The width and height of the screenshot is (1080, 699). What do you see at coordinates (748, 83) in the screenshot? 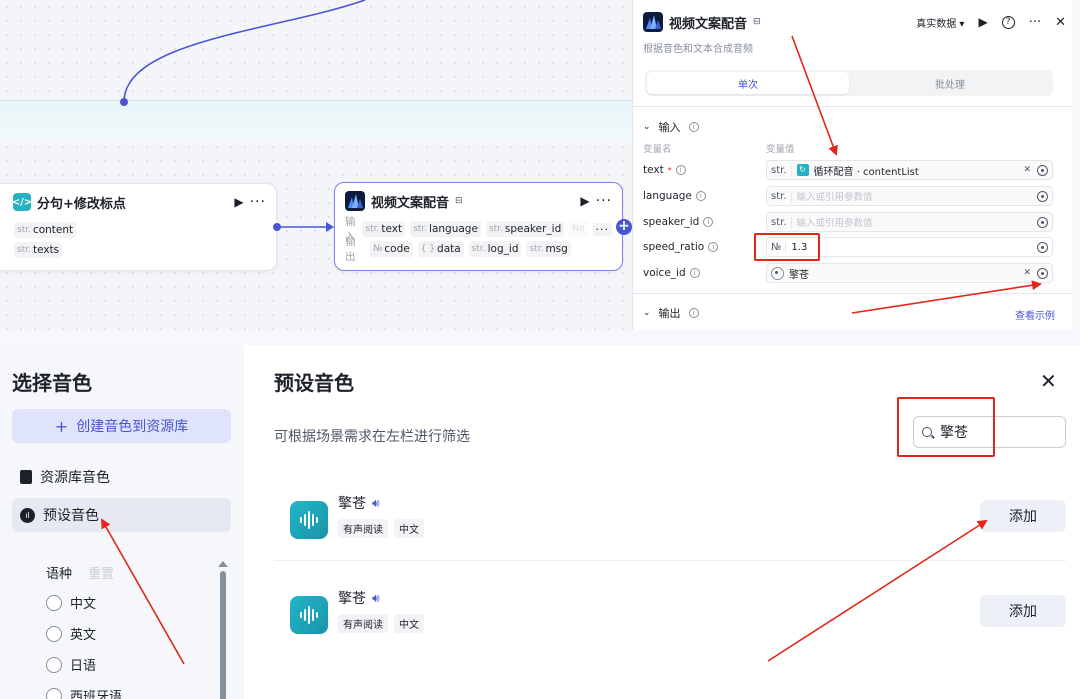
I see `tab-single: 单次` at bounding box center [748, 83].